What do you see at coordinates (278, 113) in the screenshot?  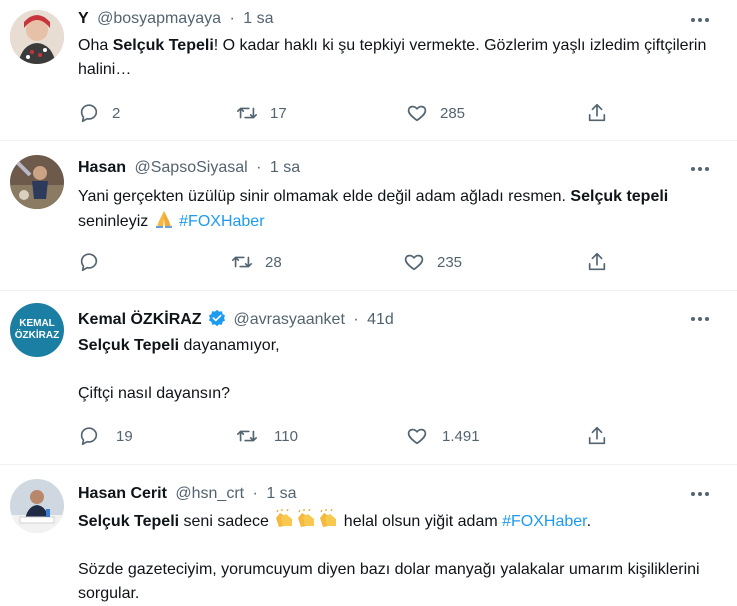 I see `retweet-count: 17` at bounding box center [278, 113].